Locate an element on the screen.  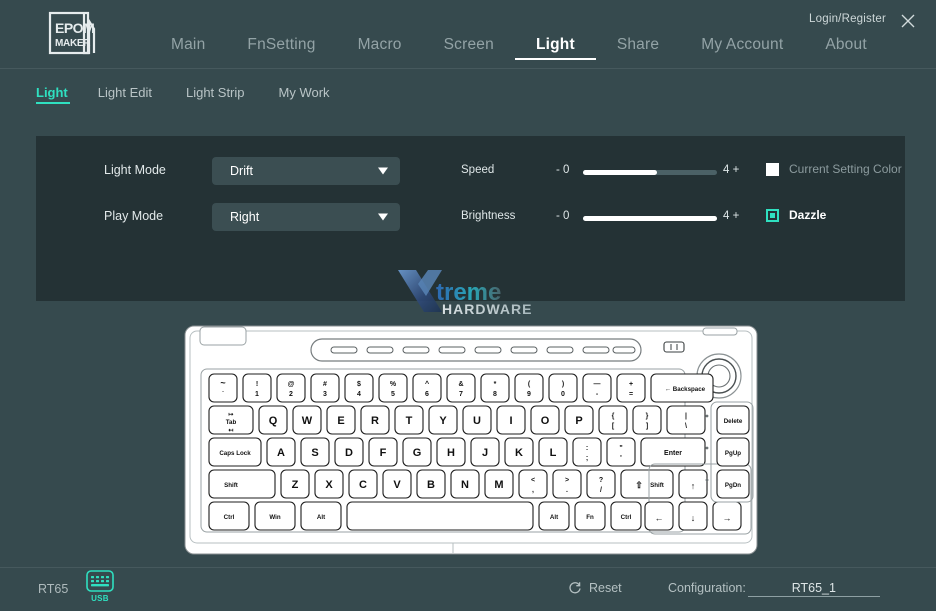
svg-text: F is located at coordinates (383, 453).